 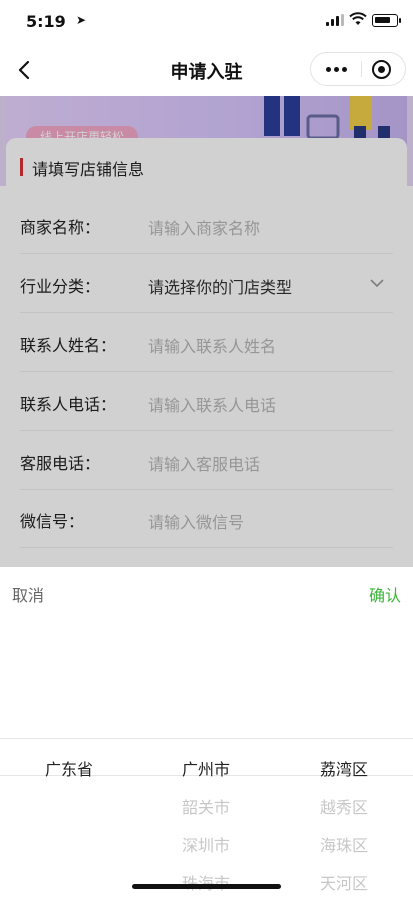 I want to click on status-bar: 5:19 ➤, so click(x=206, y=22).